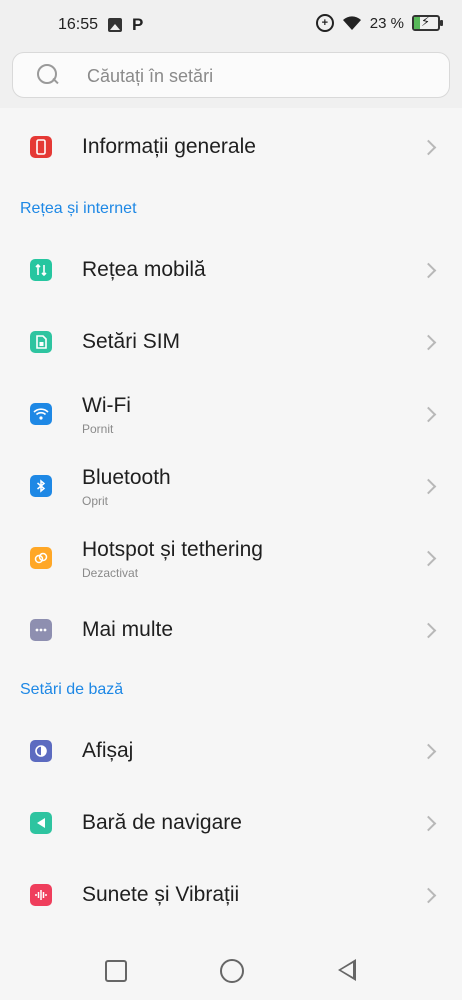  I want to click on settings-item-wifi: Wi-Fi Pornit, so click(231, 414).